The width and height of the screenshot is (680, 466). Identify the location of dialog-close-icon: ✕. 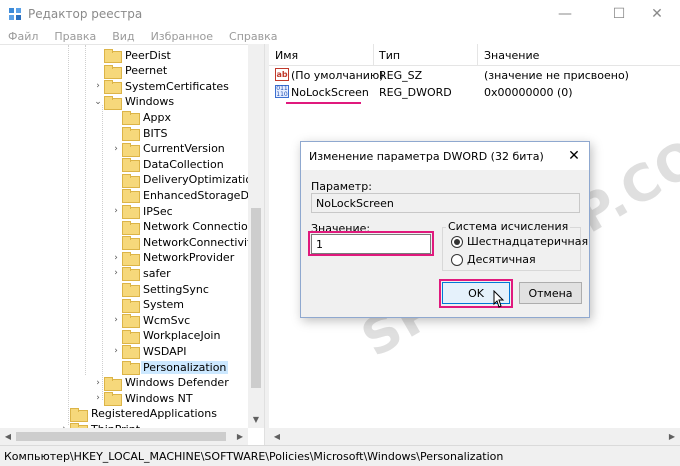
(574, 156).